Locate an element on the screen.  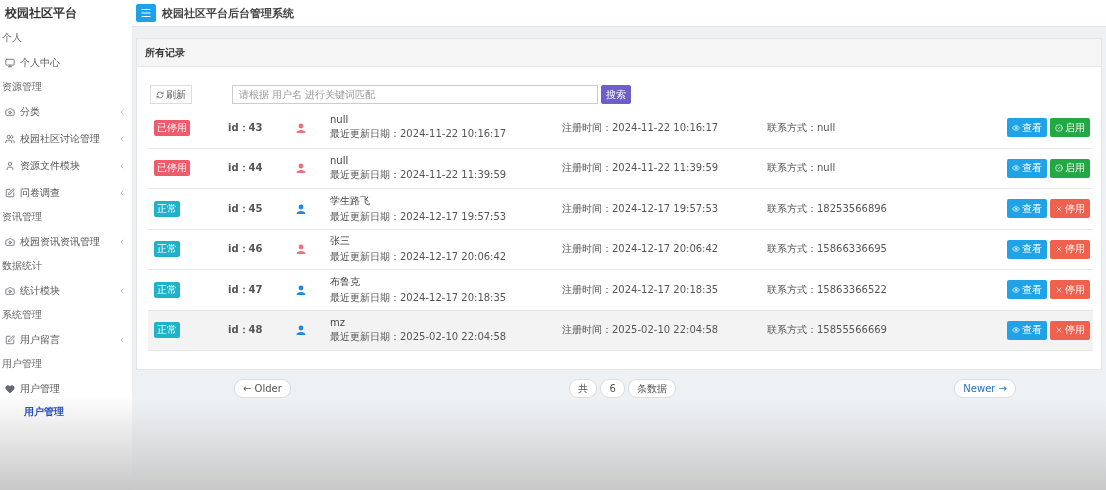
total-count: 6 is located at coordinates (612, 388).